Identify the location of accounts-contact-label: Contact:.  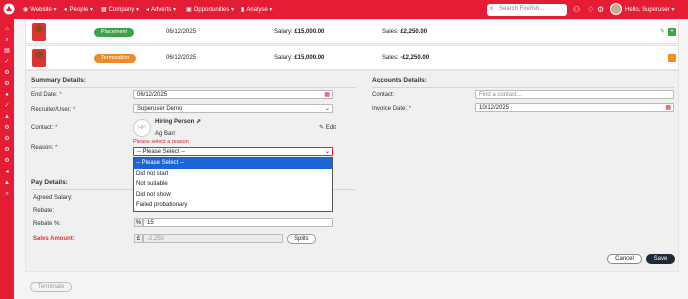
(383, 95).